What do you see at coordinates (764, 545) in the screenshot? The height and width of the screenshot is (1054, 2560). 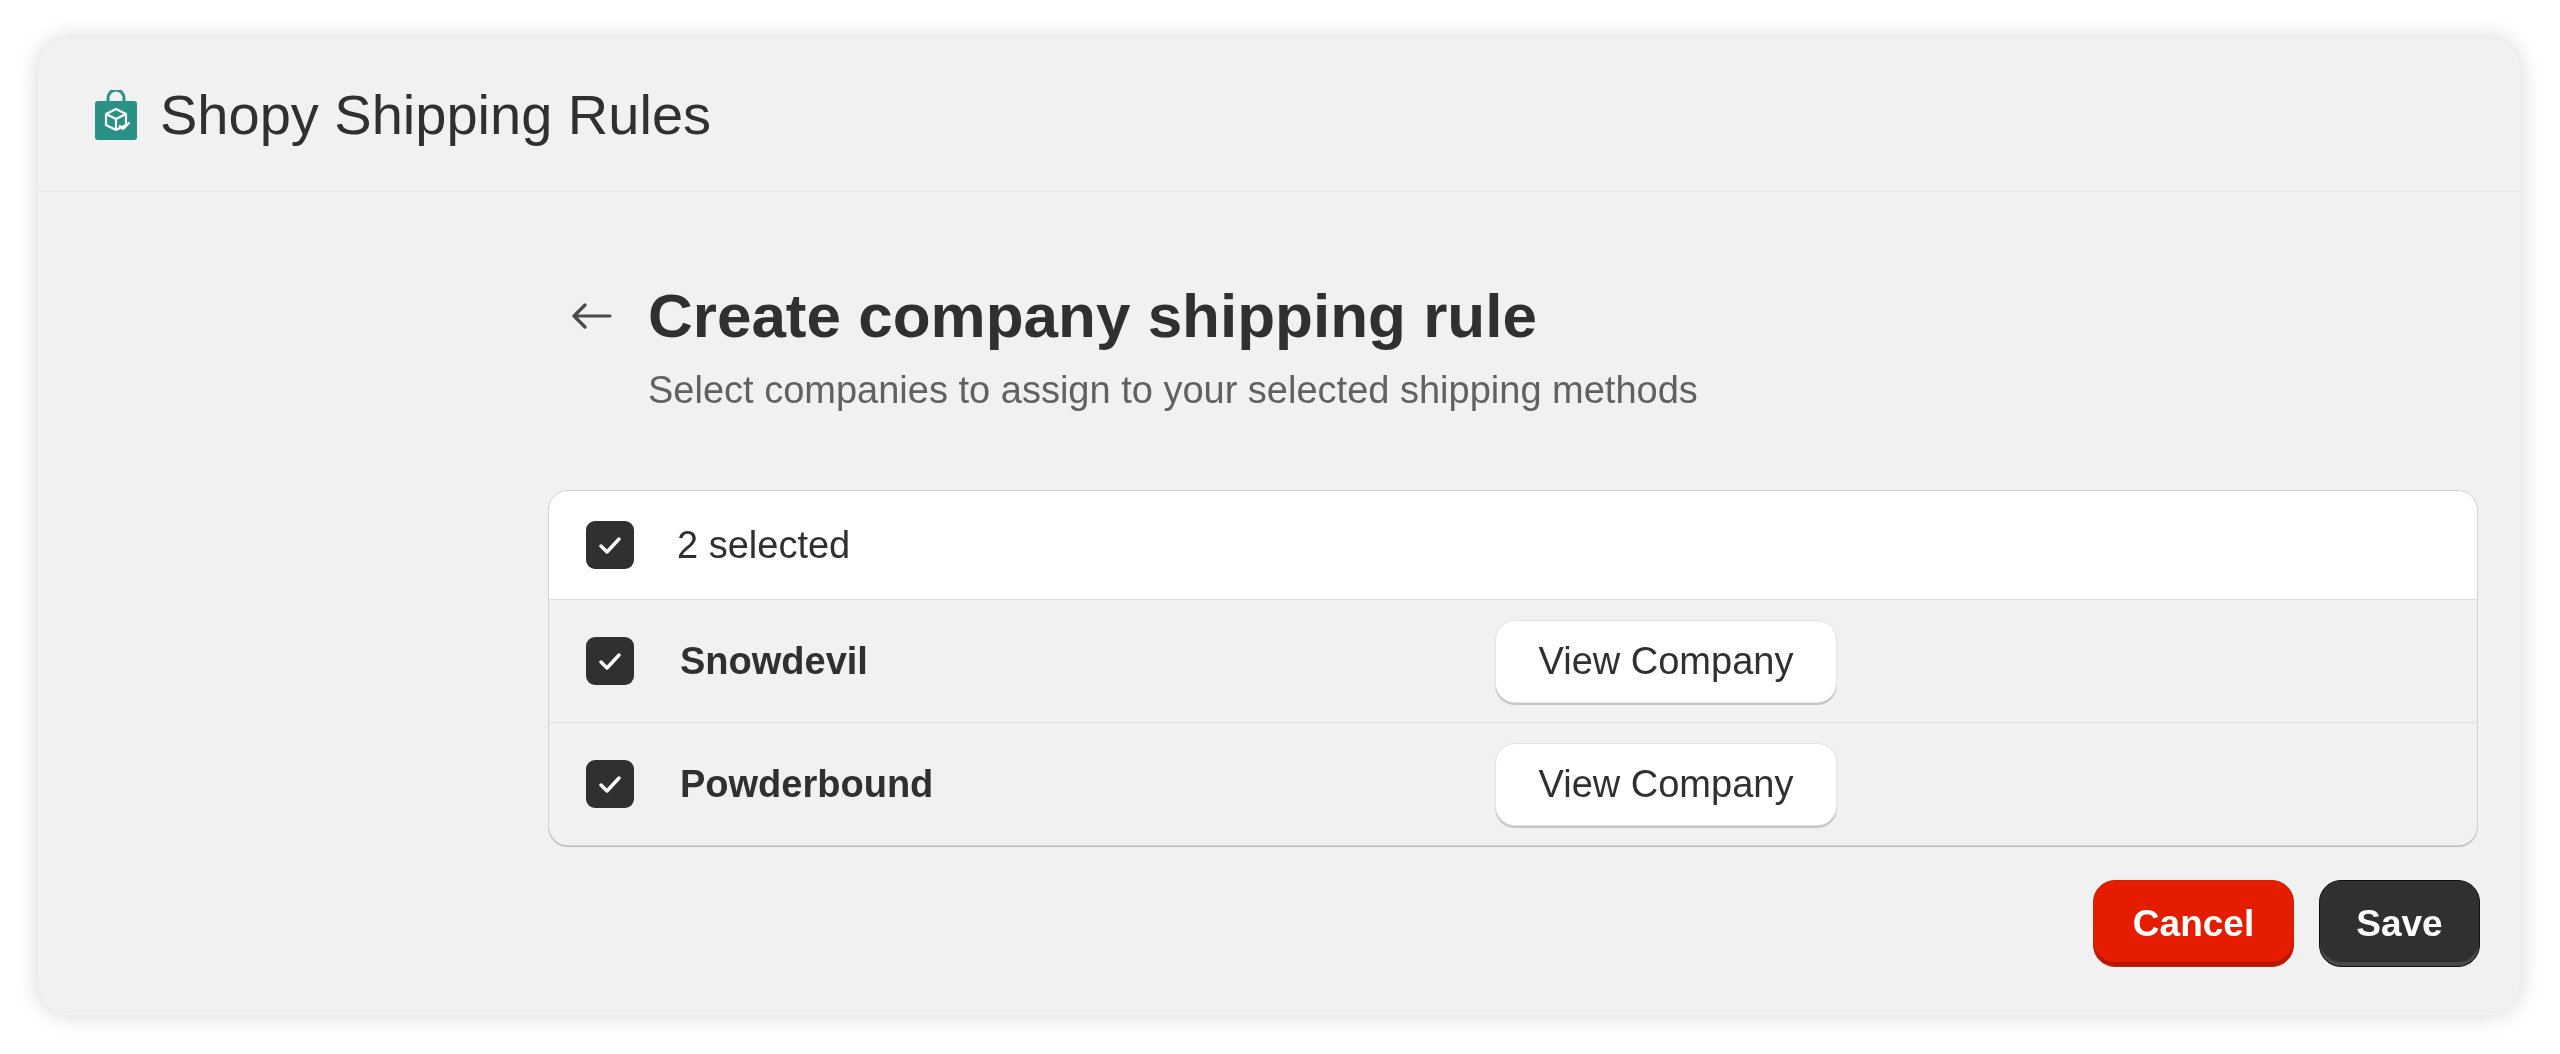 I see `selected-count: 2 selected` at bounding box center [764, 545].